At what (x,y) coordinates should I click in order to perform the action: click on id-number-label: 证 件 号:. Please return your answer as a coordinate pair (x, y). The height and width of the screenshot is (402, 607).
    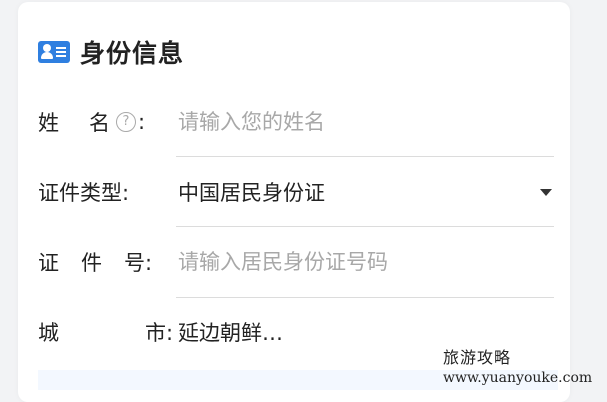
    Looking at the image, I should click on (108, 262).